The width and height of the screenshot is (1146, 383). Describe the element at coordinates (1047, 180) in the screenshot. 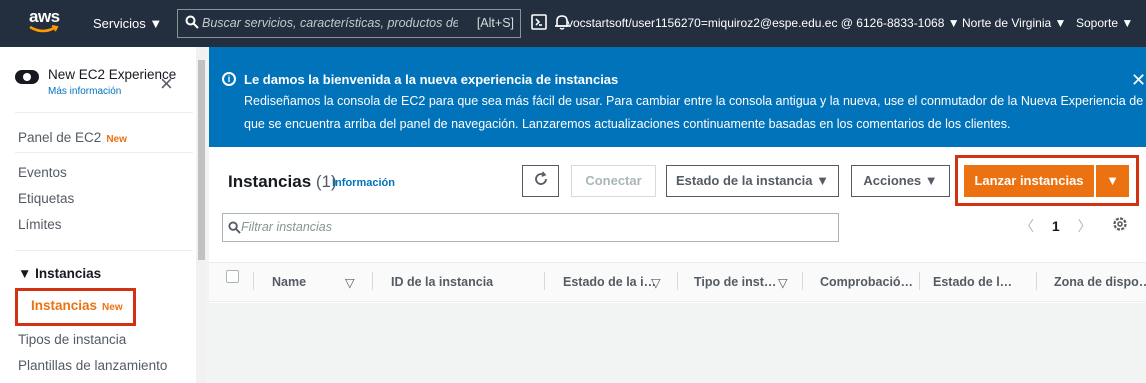

I see `highlight-box-launch` at that location.